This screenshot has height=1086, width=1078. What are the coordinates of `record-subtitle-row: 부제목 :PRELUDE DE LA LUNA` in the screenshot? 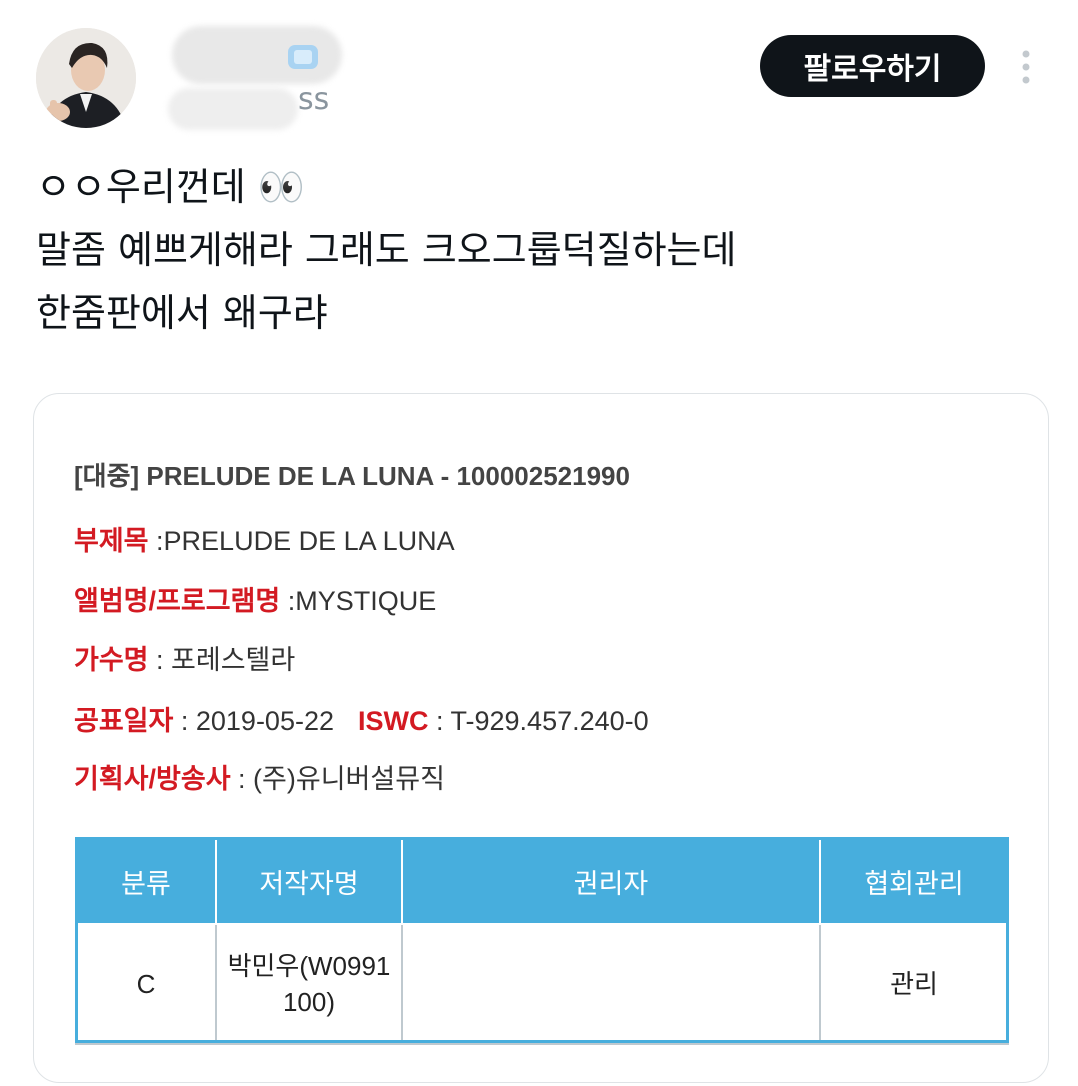 It's located at (264, 538).